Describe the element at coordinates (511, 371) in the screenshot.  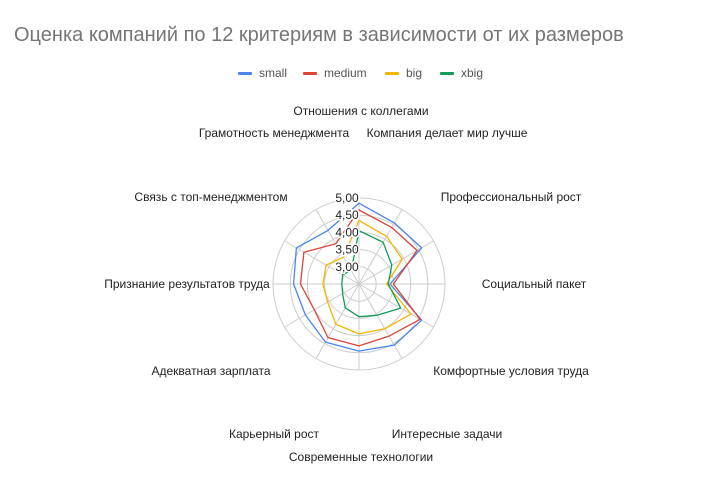
I see `category-label: Комфортные условия труда` at that location.